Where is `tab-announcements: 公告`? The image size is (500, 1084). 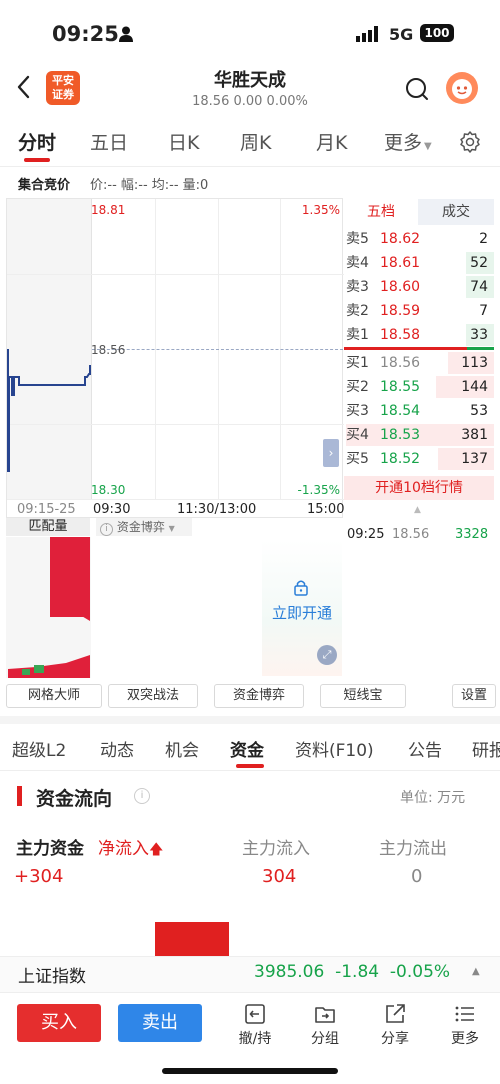 tab-announcements: 公告 is located at coordinates (425, 748).